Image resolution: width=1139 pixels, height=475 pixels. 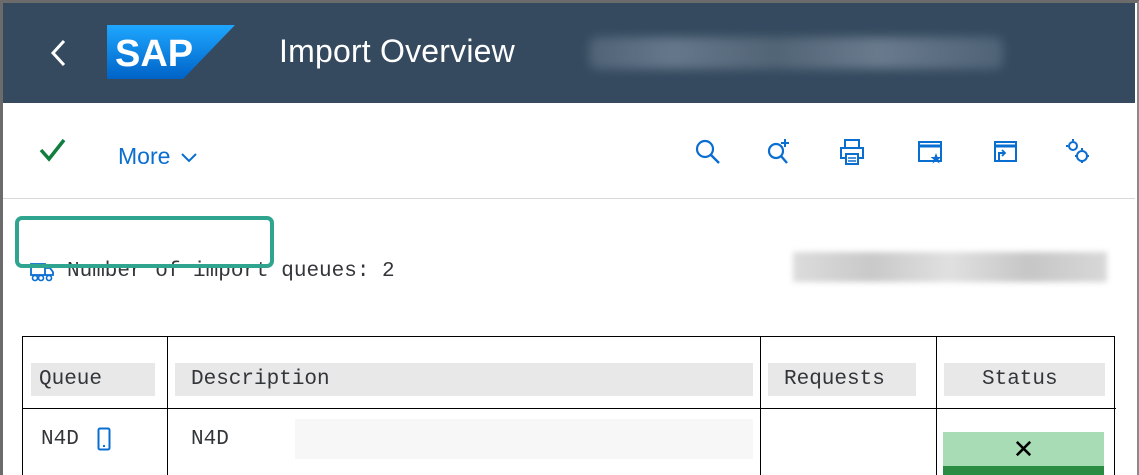 I want to click on queue-cell: N4D, so click(x=93, y=439).